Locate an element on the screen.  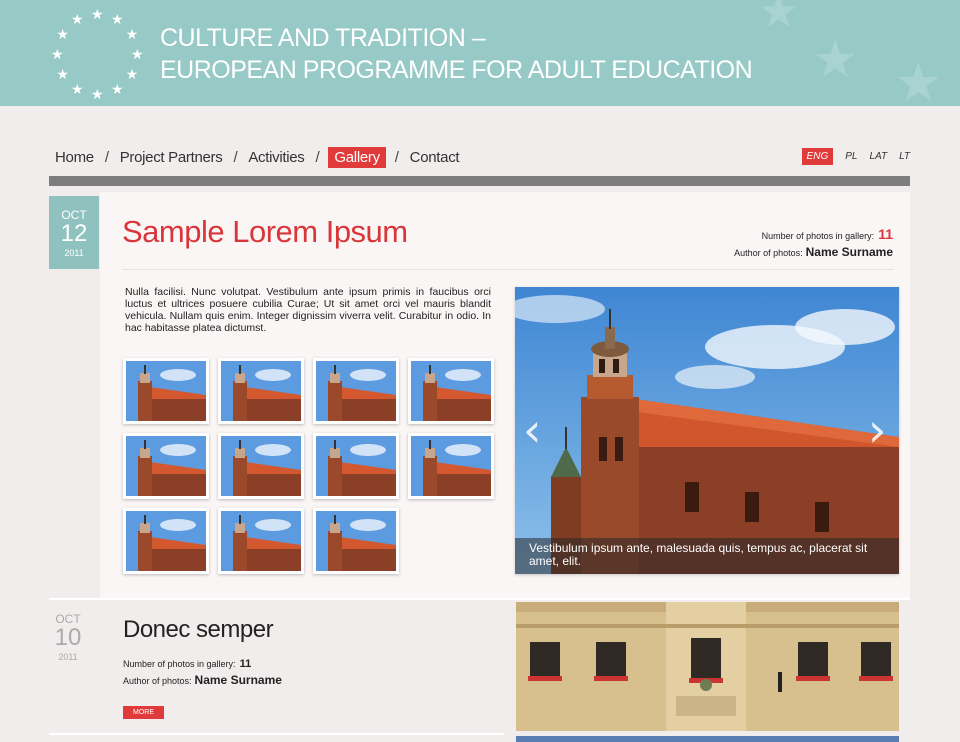
post2-image is located at coordinates (707, 666).